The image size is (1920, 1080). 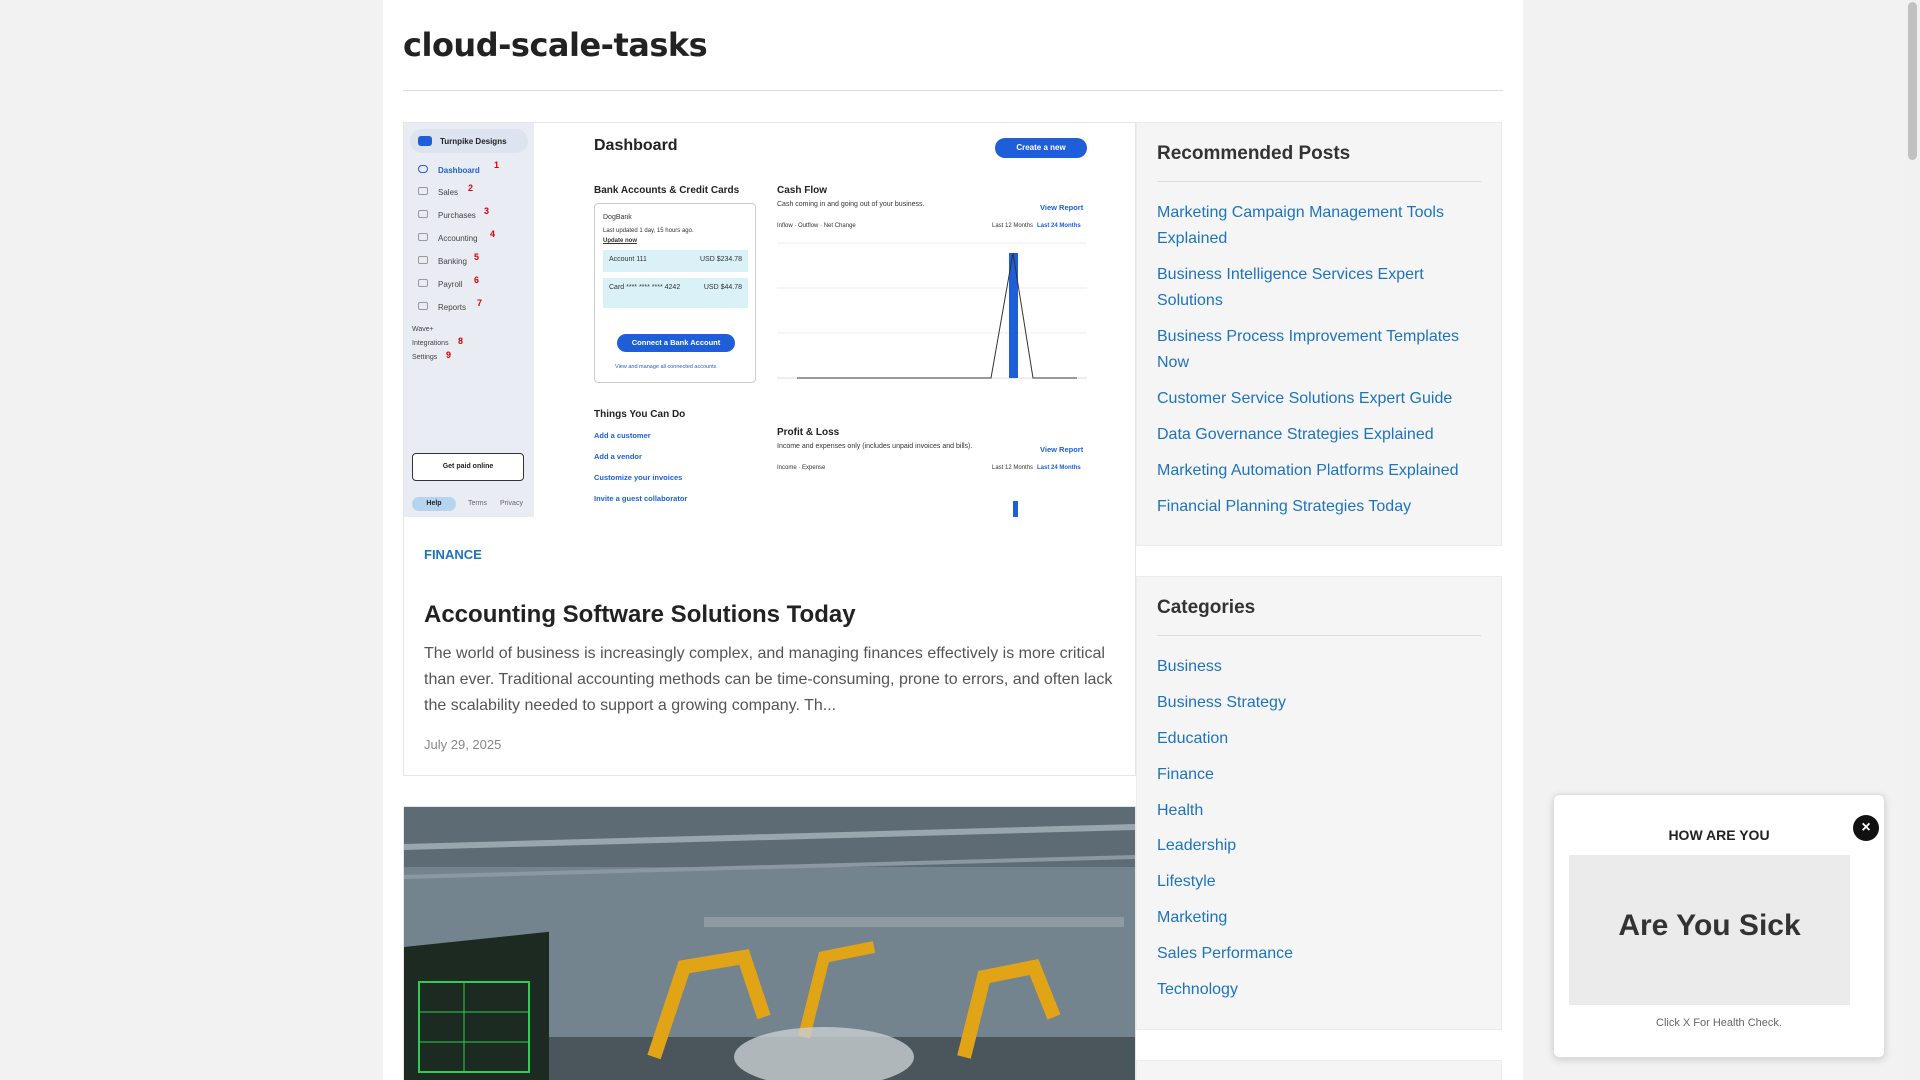 I want to click on bank-name: DogBank, so click(x=617, y=217).